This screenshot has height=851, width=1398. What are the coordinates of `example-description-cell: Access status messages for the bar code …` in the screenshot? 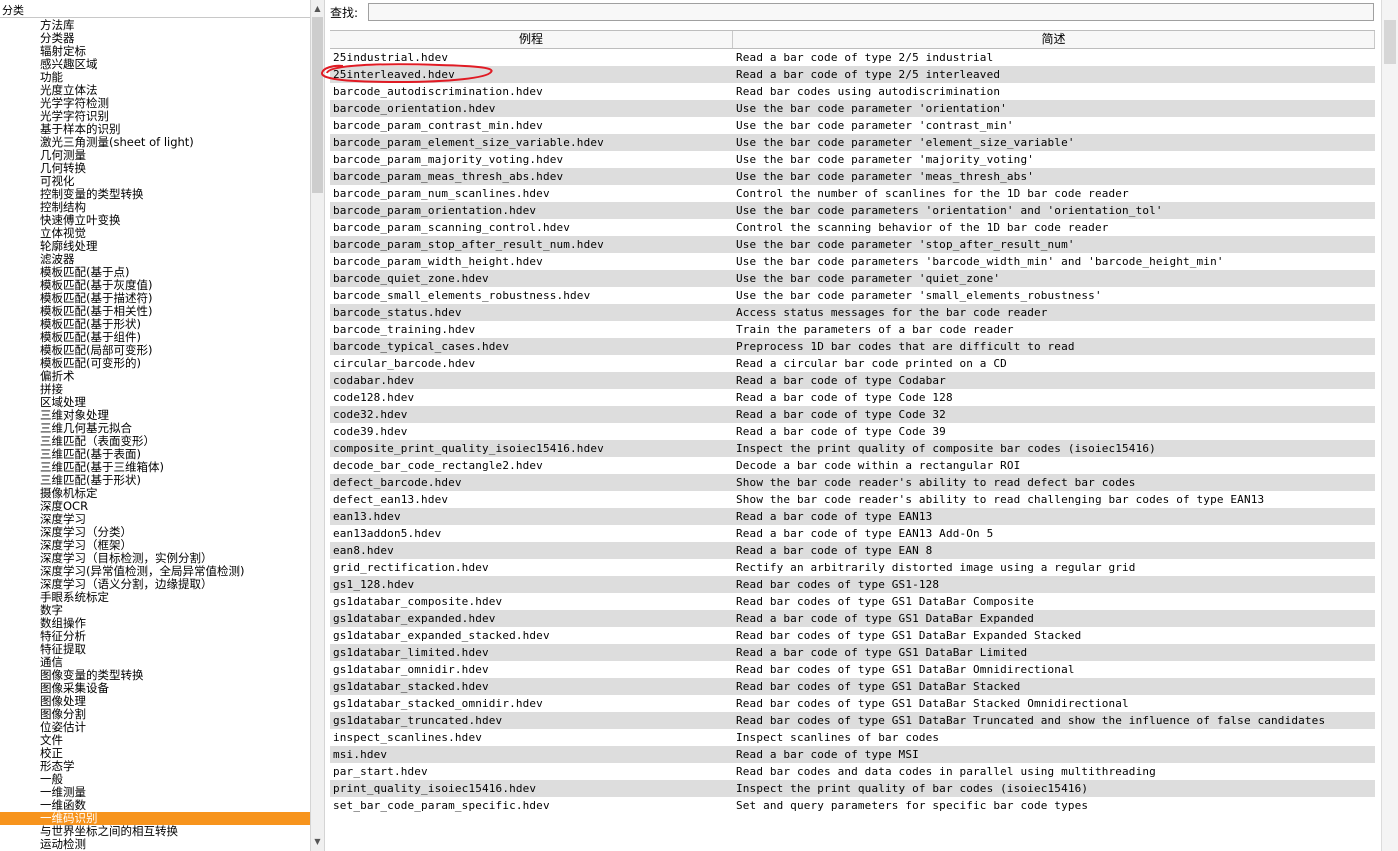 It's located at (1054, 312).